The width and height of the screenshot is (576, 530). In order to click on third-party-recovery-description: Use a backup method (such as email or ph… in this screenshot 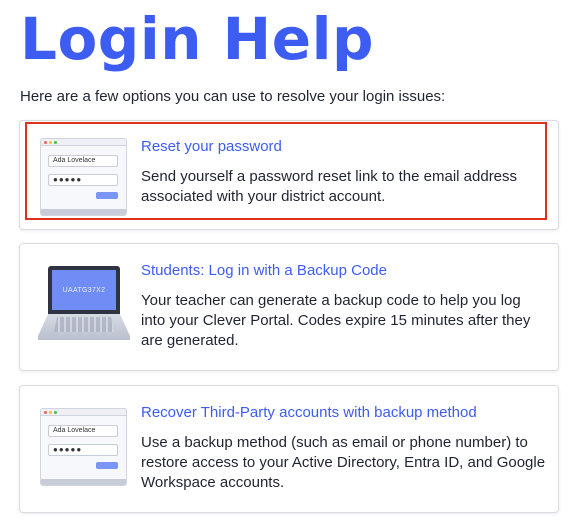, I will do `click(343, 462)`.